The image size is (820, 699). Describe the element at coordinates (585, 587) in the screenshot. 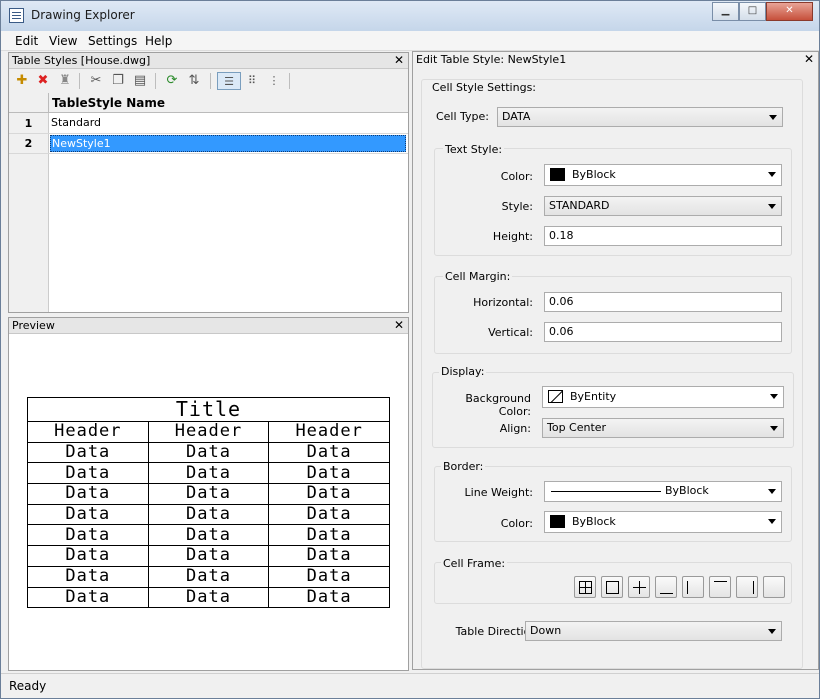

I see `all-borders-icon` at that location.